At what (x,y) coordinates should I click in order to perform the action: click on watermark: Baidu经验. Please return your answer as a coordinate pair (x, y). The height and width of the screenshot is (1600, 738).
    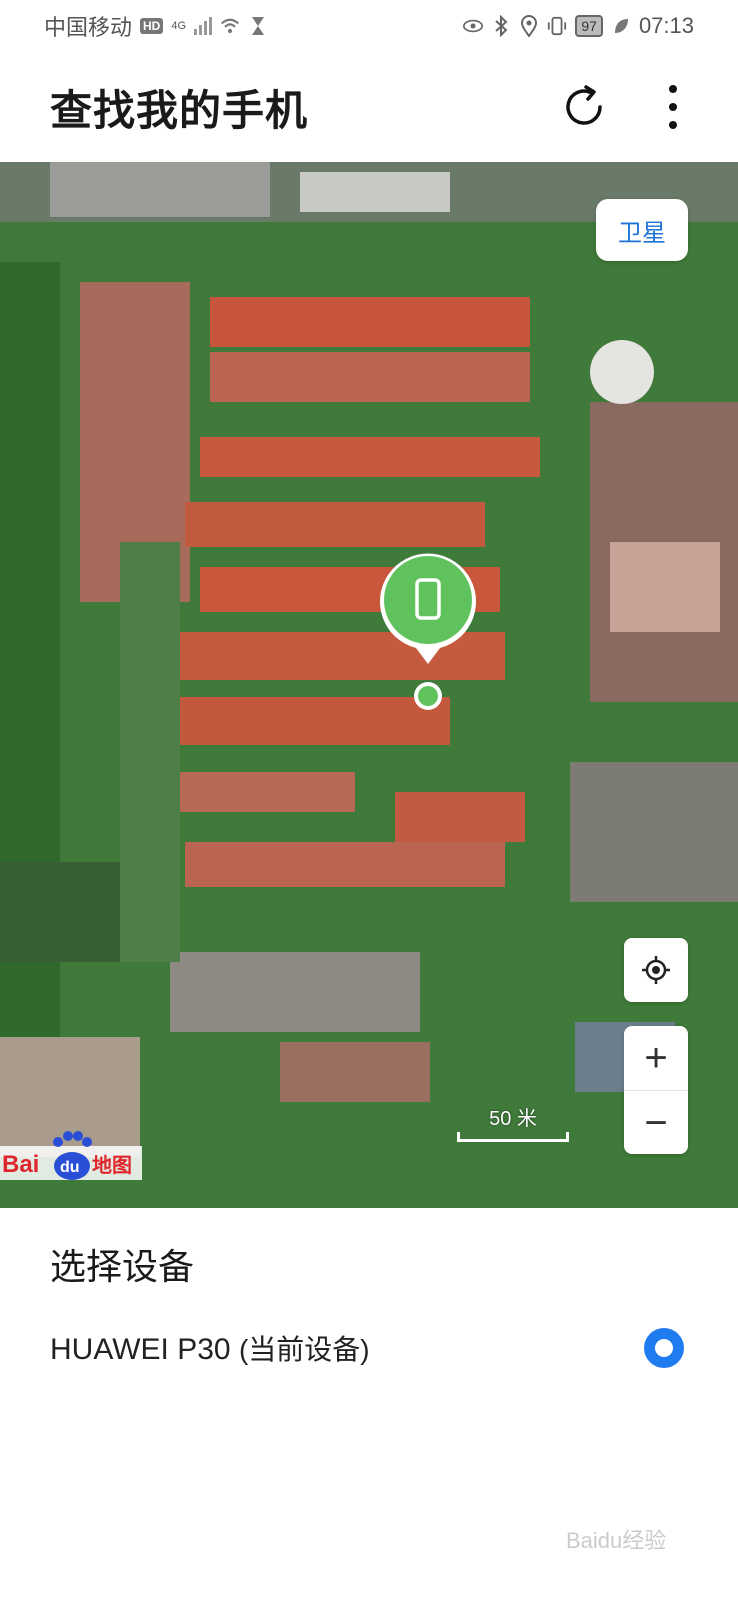
    Looking at the image, I should click on (636, 1541).